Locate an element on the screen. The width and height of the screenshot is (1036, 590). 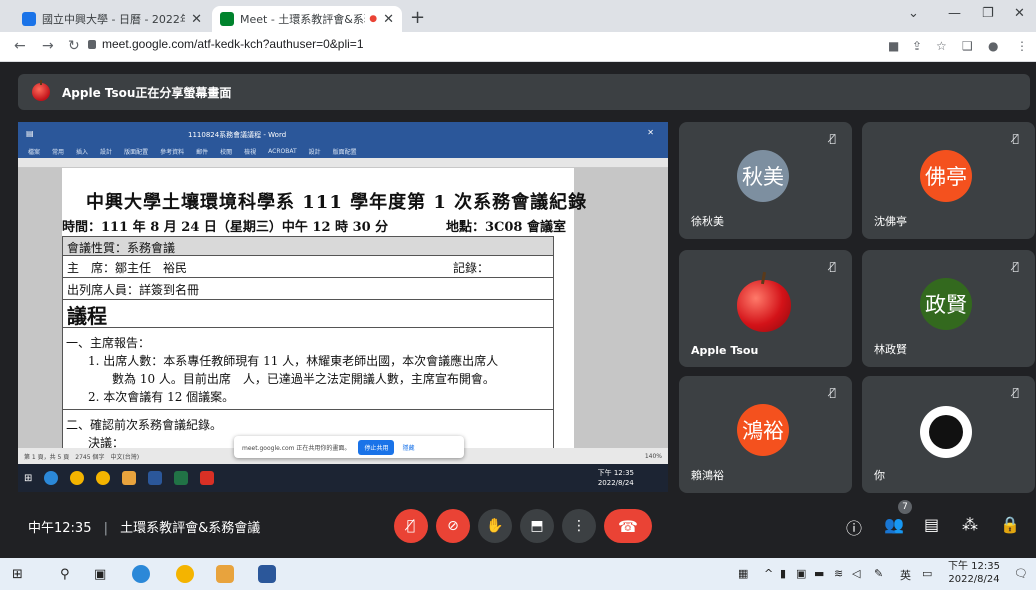
self-tile: 🎙̸ 你 is located at coordinates (948, 434).